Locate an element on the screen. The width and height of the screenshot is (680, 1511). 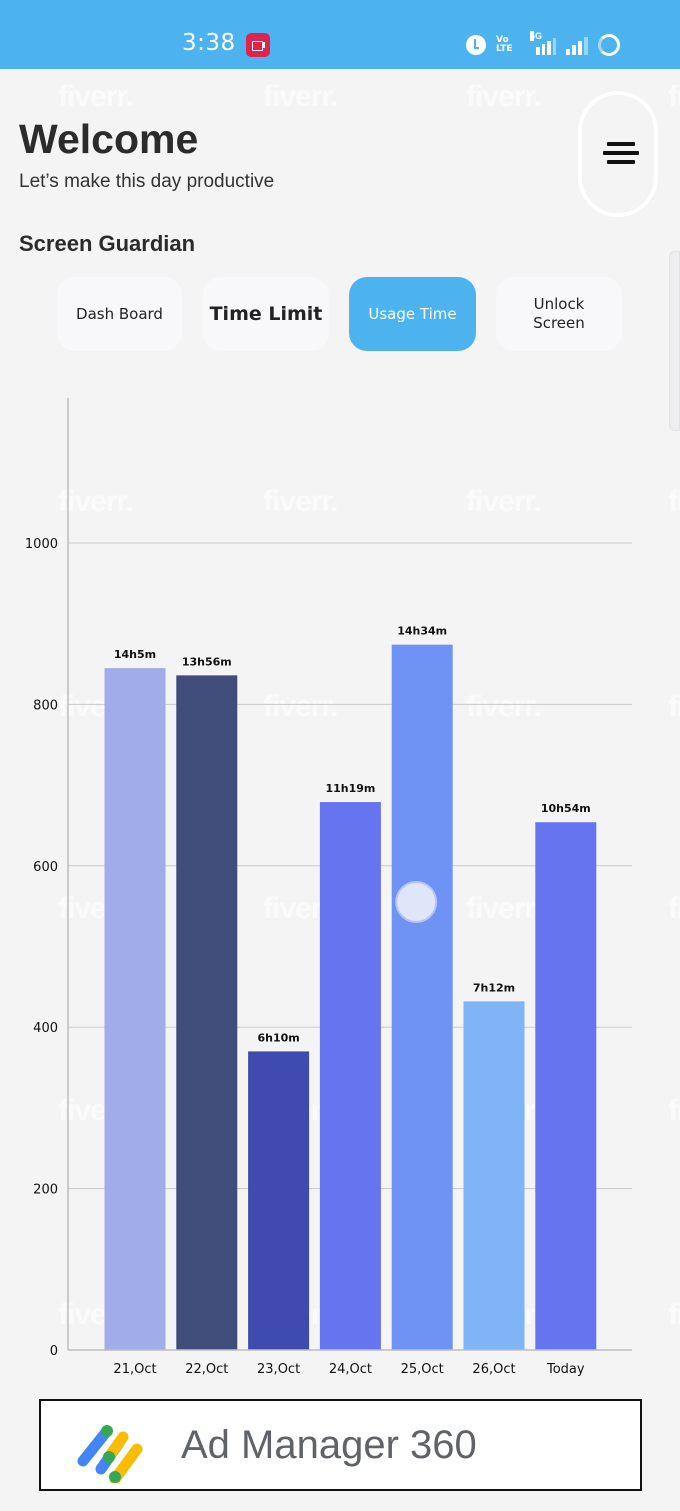
touch-indicator is located at coordinates (416, 902).